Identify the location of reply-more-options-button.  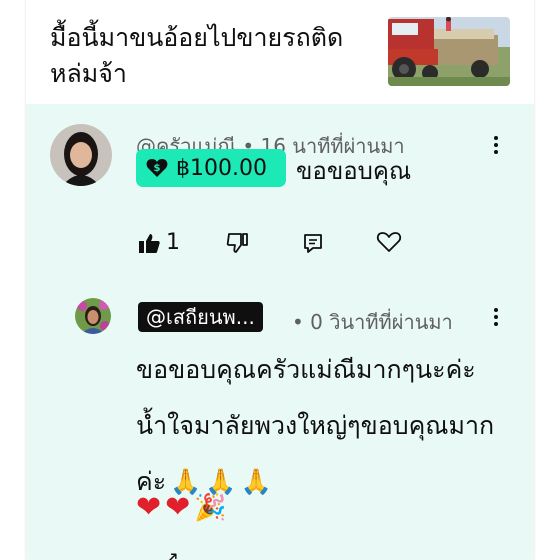
(496, 317).